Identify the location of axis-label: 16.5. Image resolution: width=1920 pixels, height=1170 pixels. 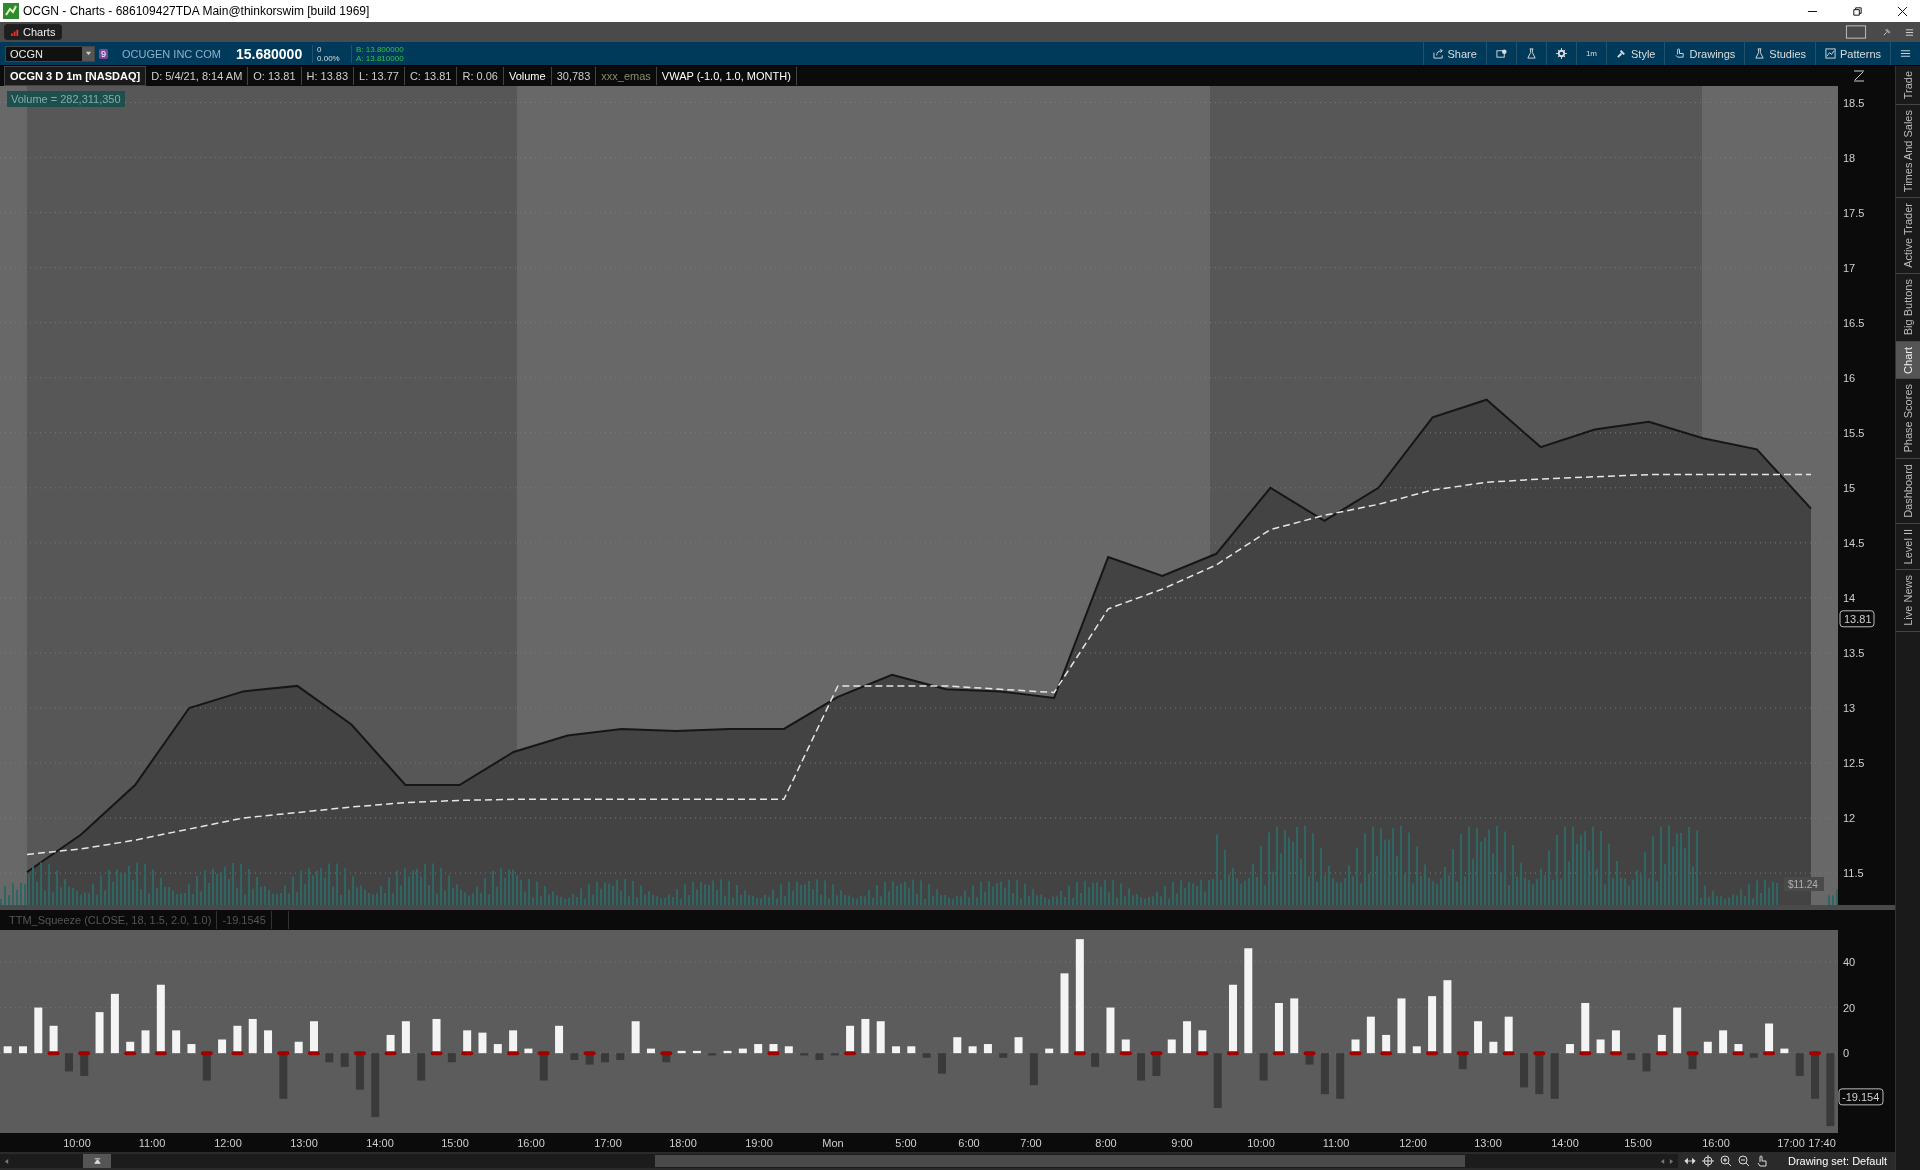
(1854, 322).